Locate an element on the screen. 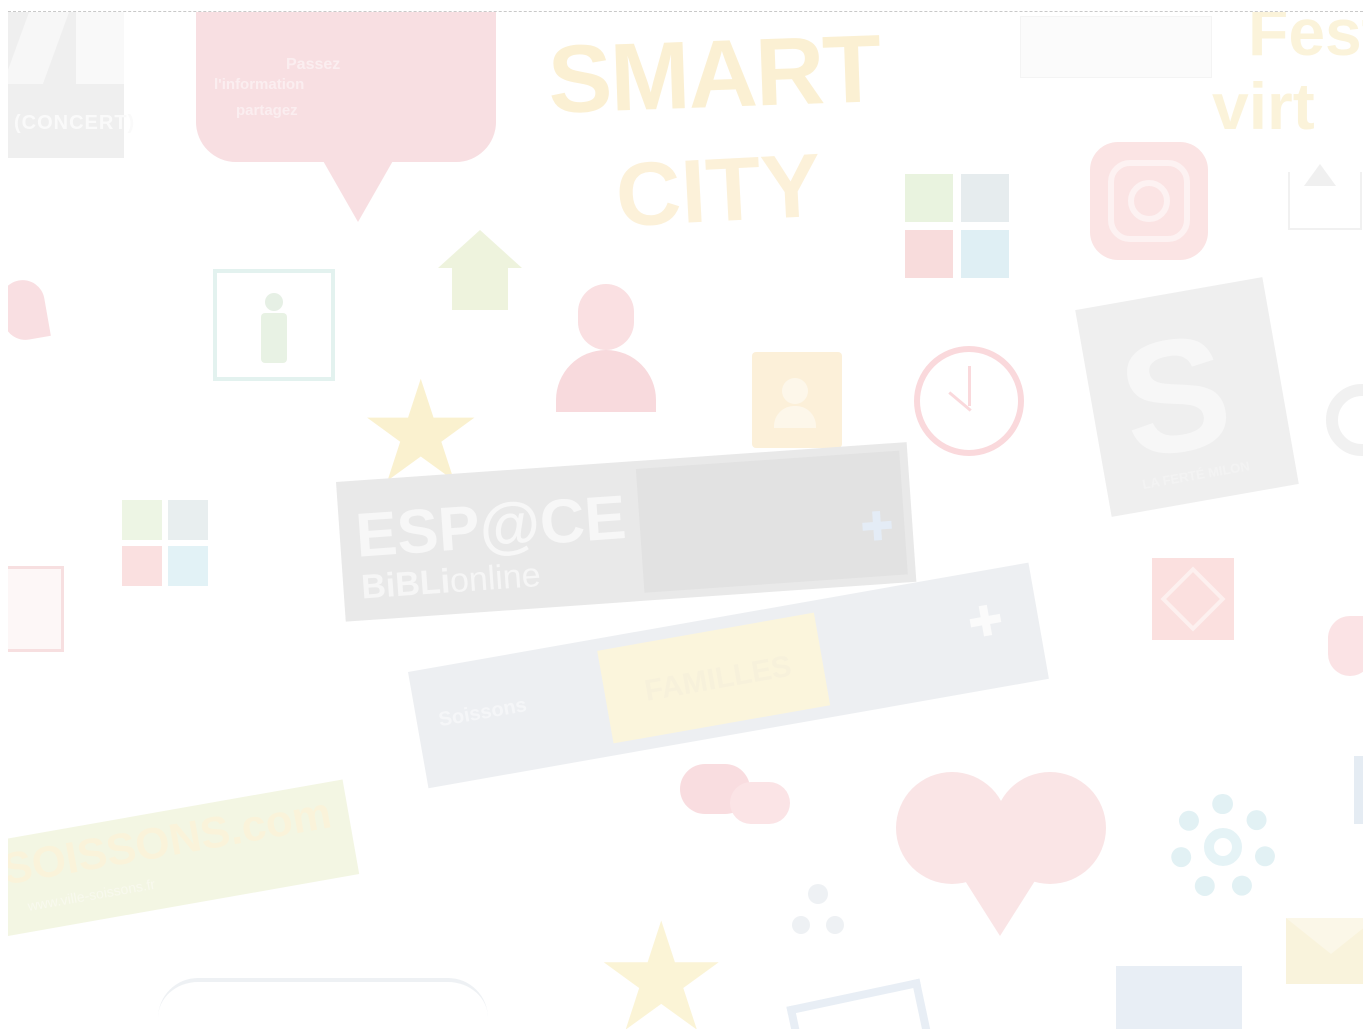 The width and height of the screenshot is (1363, 1029). heart-icon-left is located at coordinates (29, 310).